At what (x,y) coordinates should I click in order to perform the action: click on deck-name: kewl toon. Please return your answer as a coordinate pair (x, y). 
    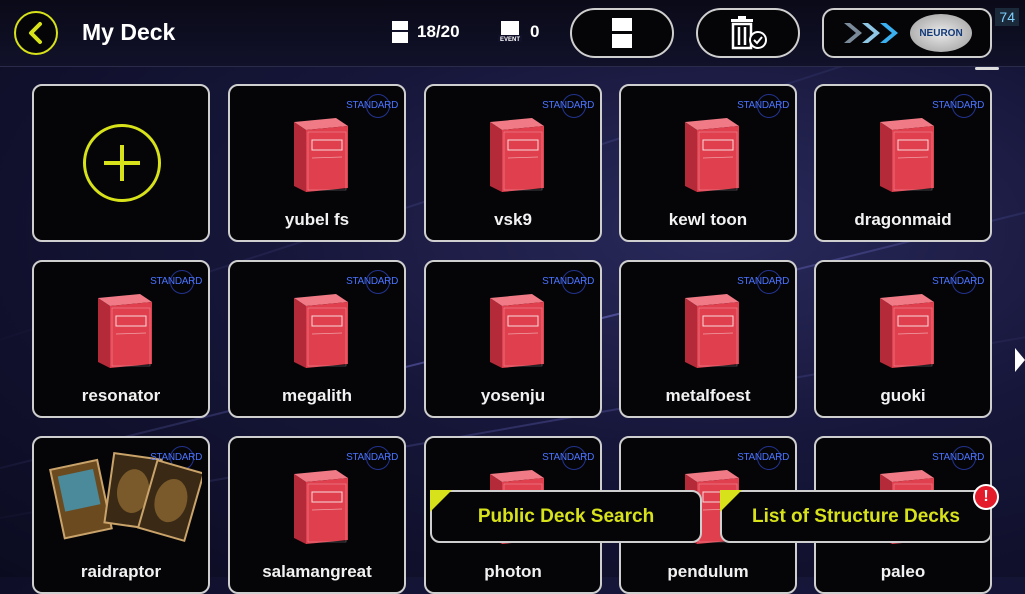
    Looking at the image, I should click on (708, 219).